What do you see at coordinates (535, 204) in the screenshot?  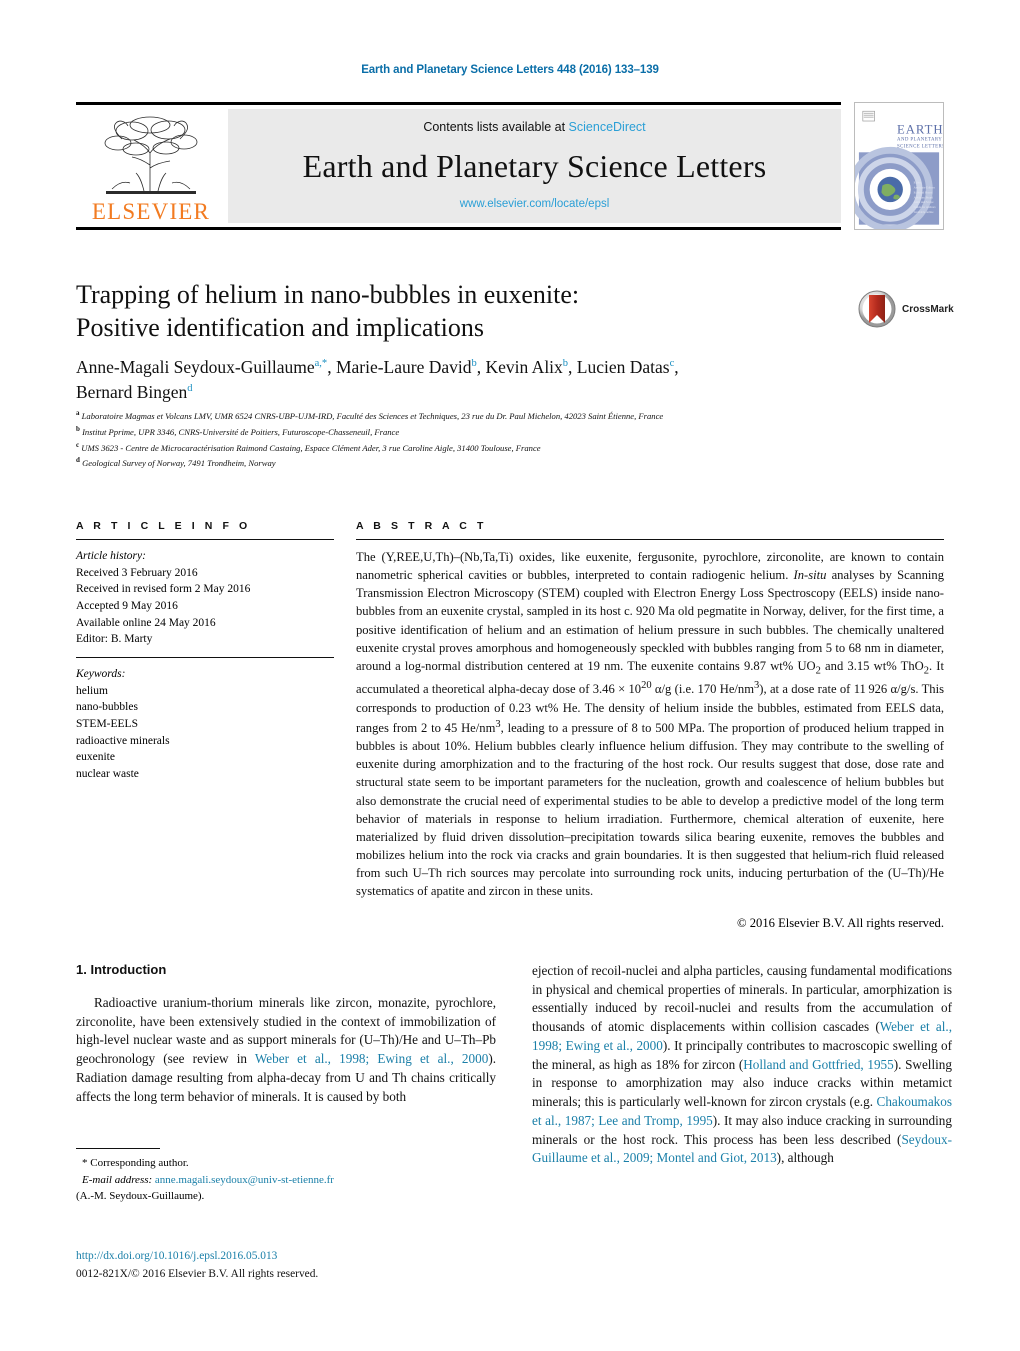 I see `journal-homepage-link: www.elsevier.com/locate/epsl` at bounding box center [535, 204].